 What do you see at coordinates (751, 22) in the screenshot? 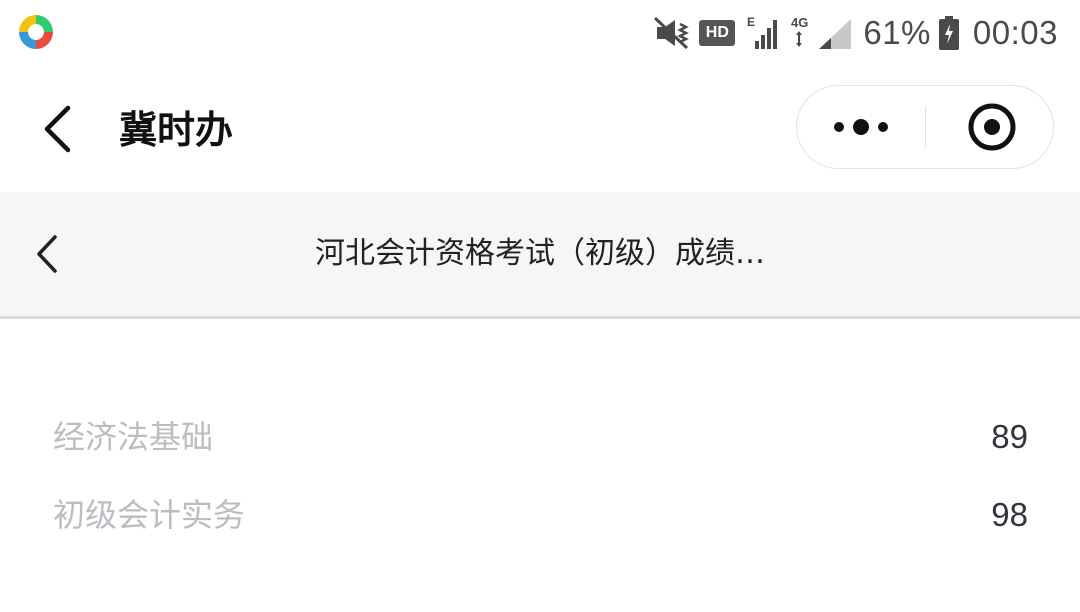
I see `svg-text: E` at bounding box center [751, 22].